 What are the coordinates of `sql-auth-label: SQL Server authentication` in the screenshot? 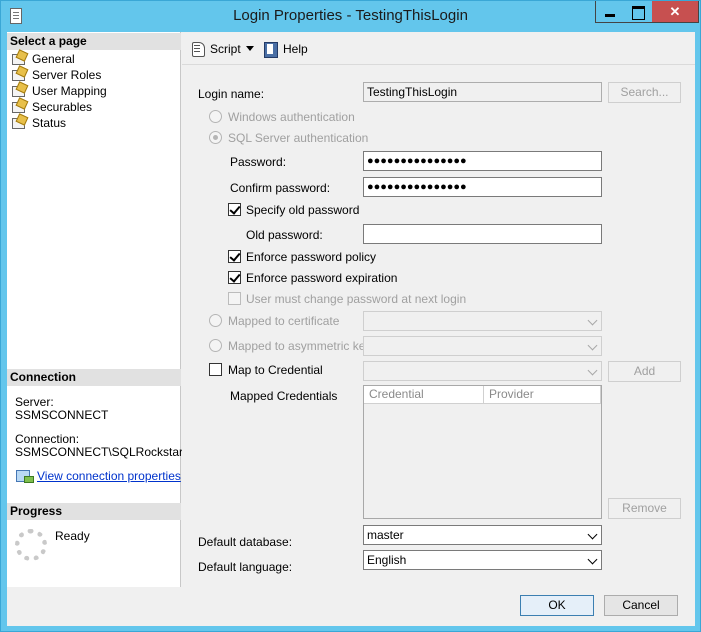 It's located at (298, 138).